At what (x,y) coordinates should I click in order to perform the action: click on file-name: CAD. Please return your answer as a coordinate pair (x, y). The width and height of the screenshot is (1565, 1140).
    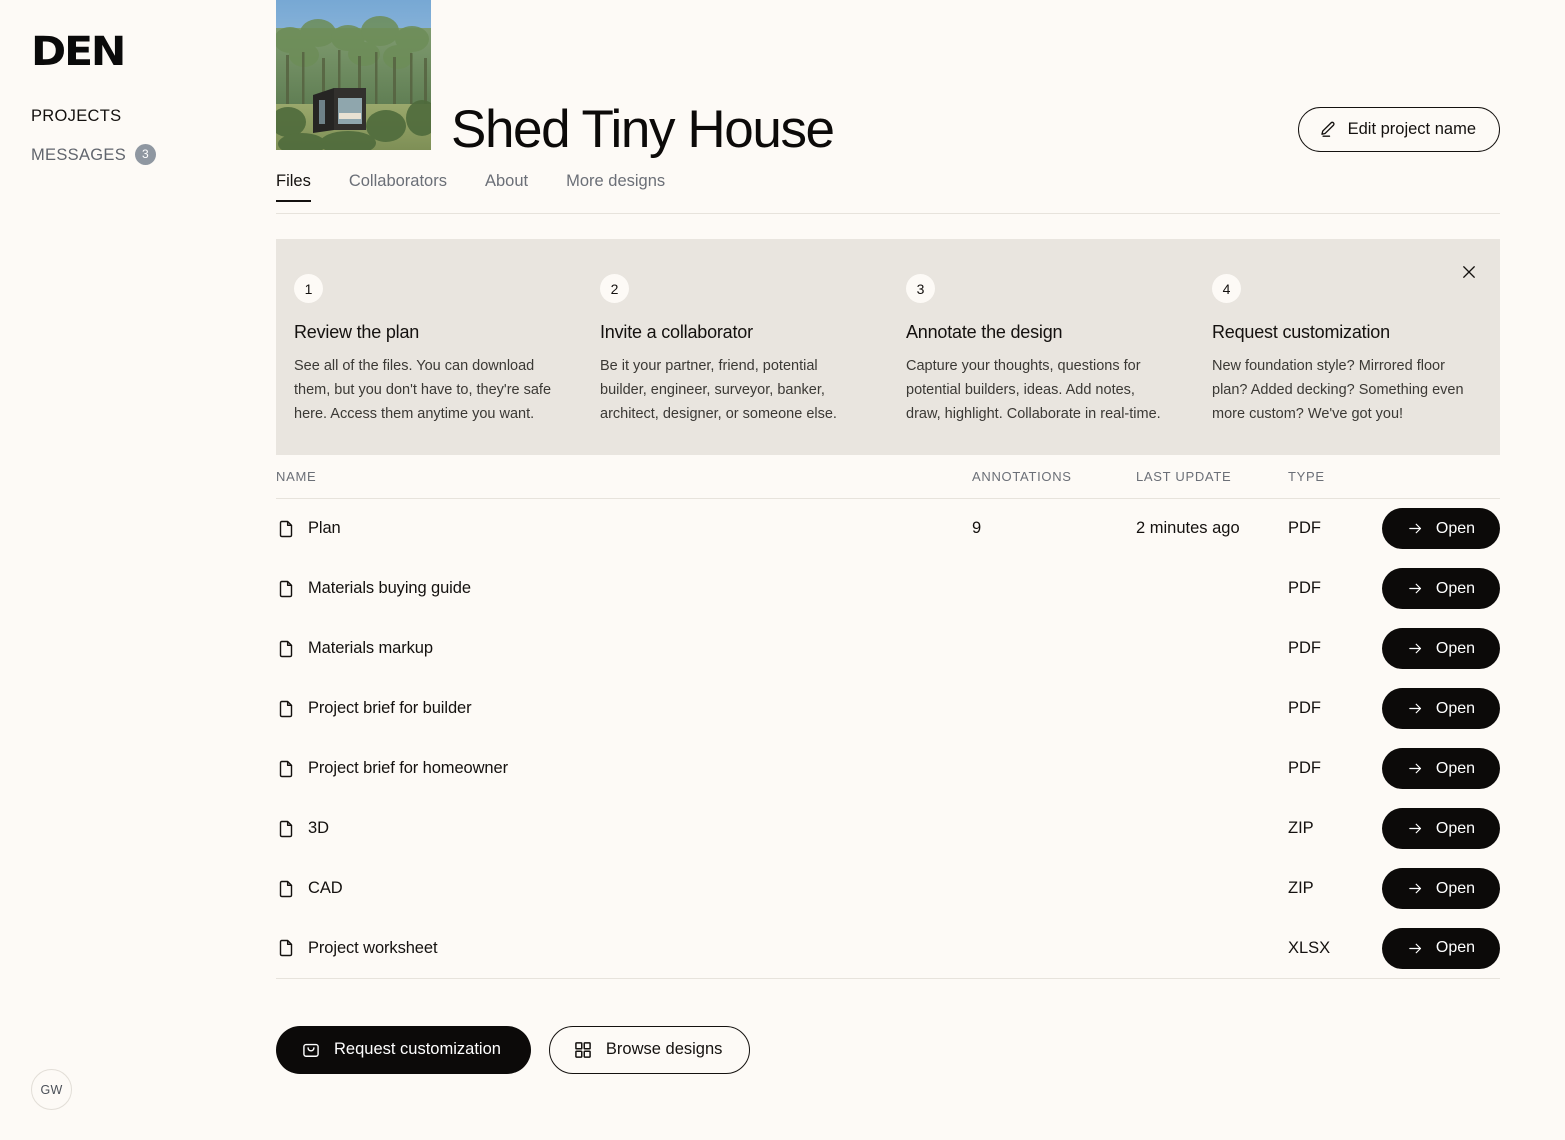
    Looking at the image, I should click on (325, 888).